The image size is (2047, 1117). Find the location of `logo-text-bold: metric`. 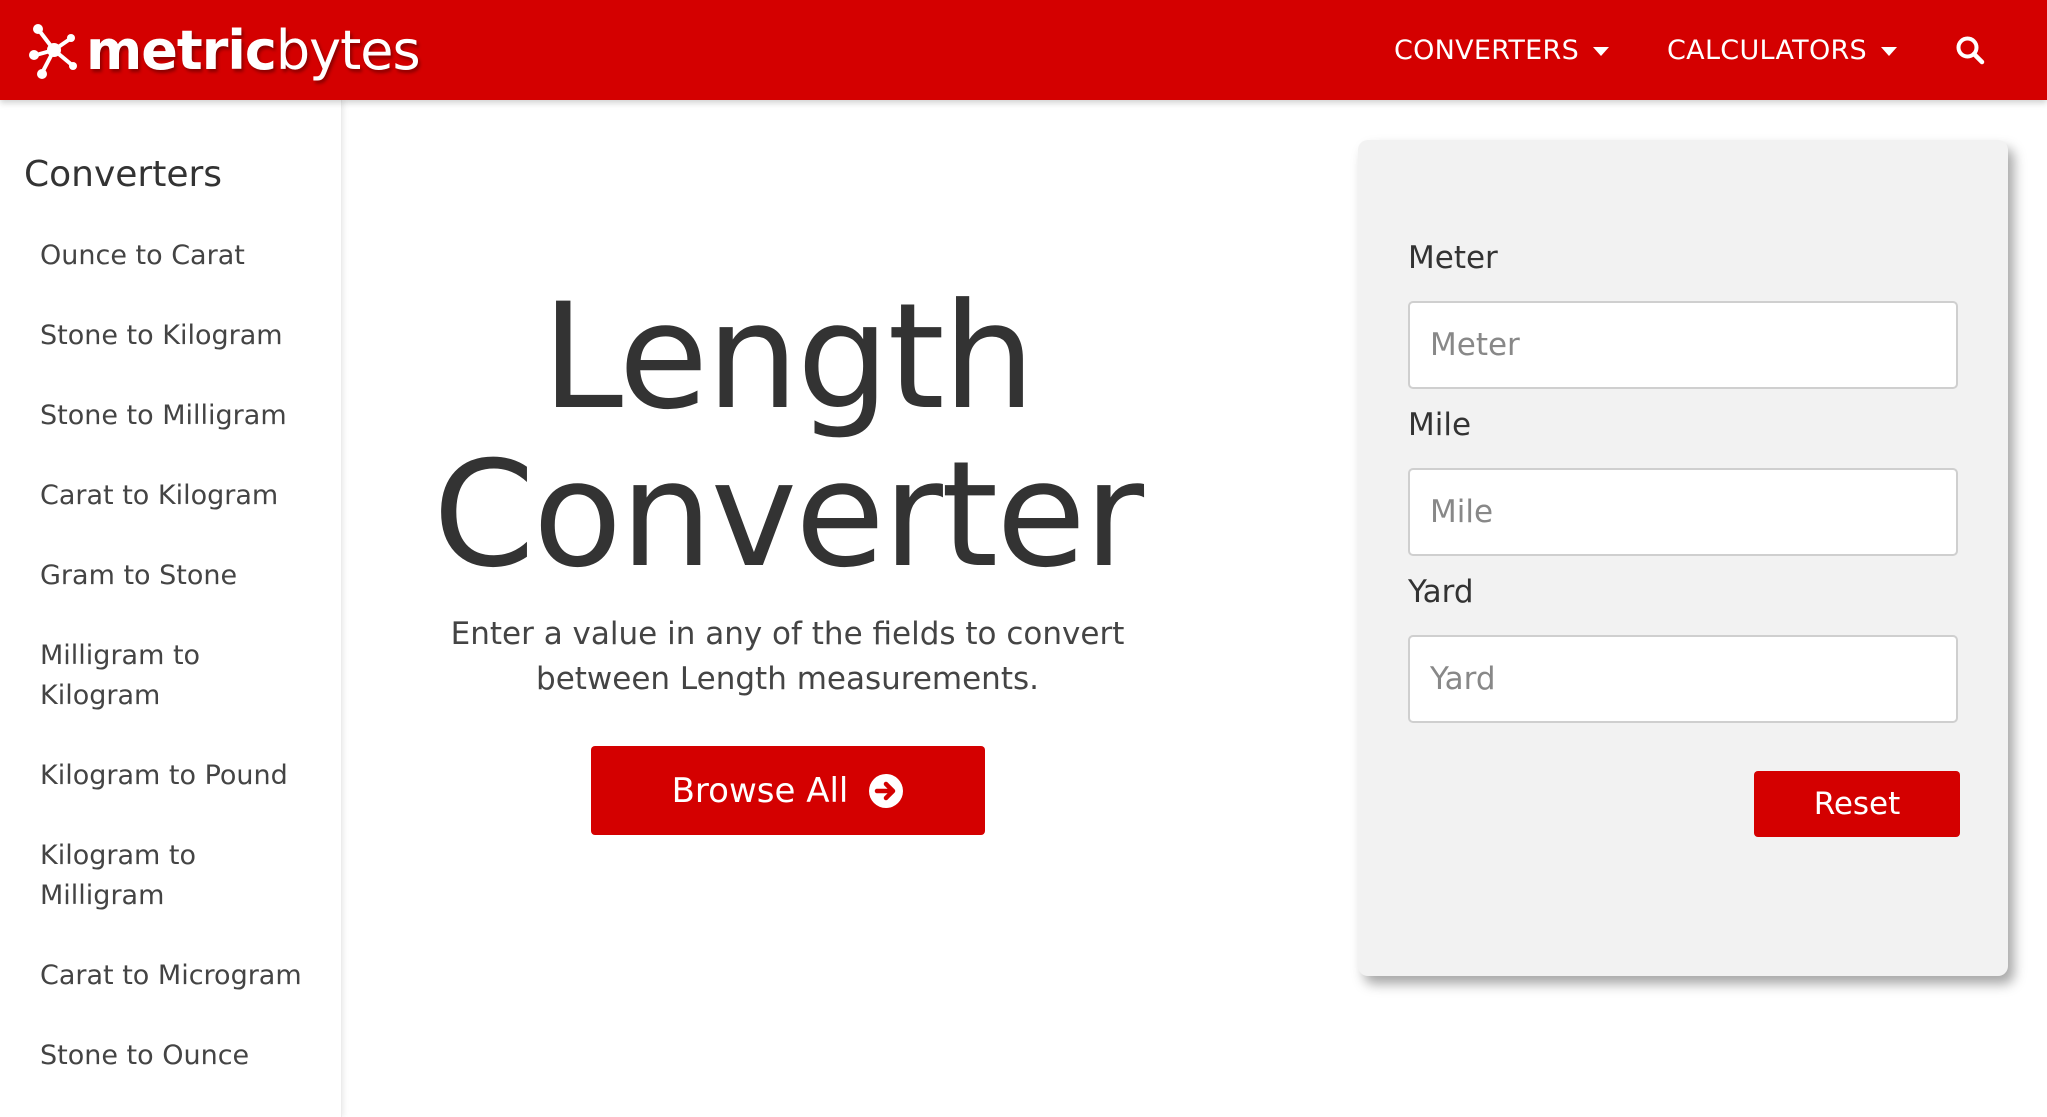

logo-text-bold: metric is located at coordinates (181, 50).